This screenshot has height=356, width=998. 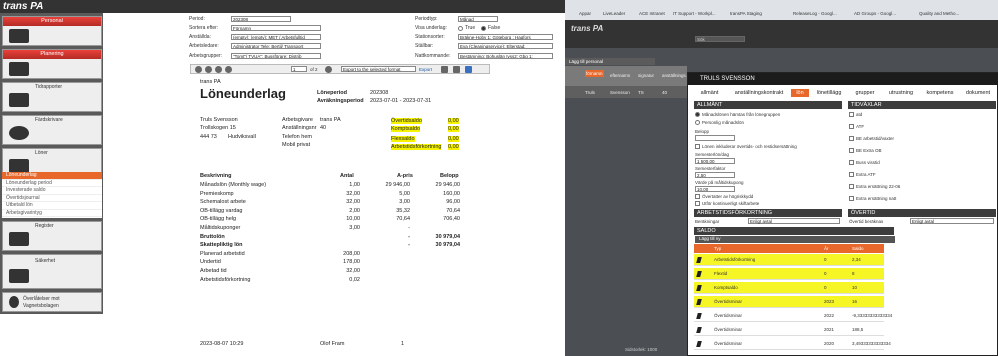 I want to click on zoom-icon, so click(x=228, y=69).